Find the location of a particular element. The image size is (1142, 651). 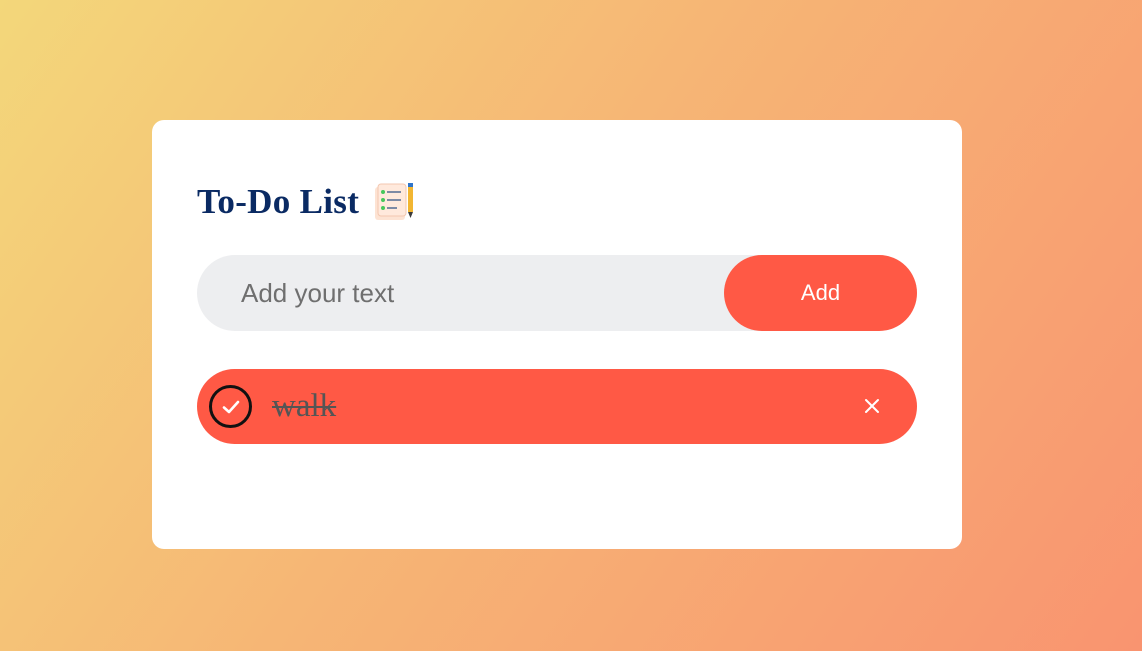

notepad-pencil-icon is located at coordinates (394, 202).